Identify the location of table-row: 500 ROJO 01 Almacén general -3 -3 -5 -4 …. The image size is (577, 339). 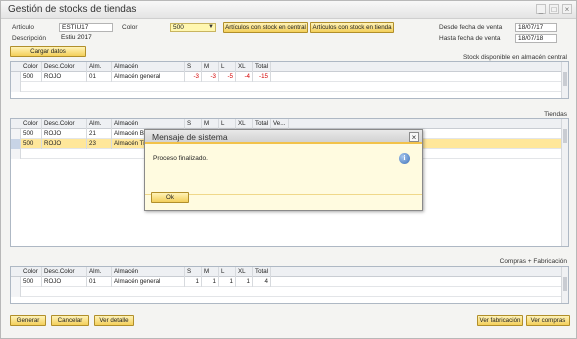
(289, 77).